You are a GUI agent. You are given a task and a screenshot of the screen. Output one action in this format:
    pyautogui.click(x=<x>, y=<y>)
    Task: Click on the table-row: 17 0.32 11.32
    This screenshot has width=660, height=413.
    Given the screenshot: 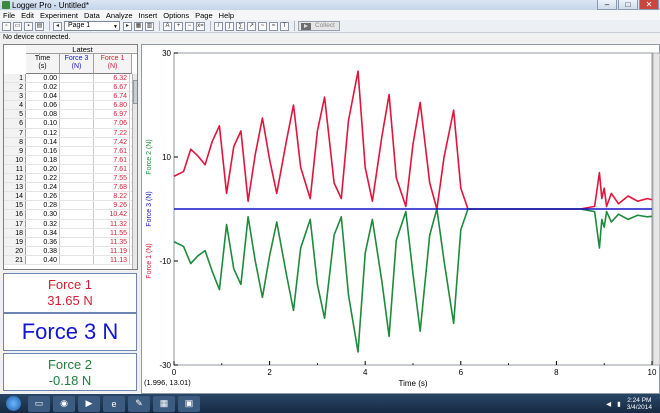 What is the action you would take?
    pyautogui.click(x=70, y=224)
    